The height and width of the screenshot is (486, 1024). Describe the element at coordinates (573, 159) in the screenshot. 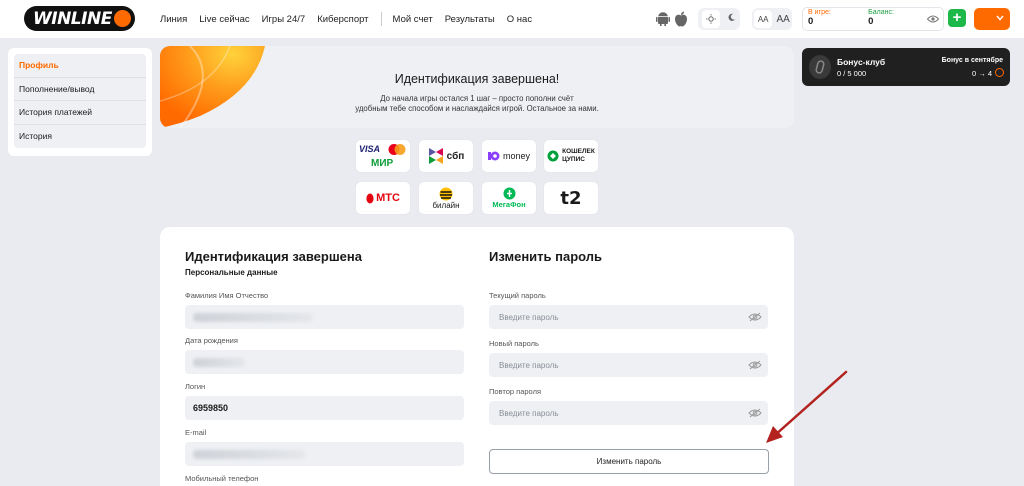

I see `cupis-label-2: ЦУПИС` at that location.